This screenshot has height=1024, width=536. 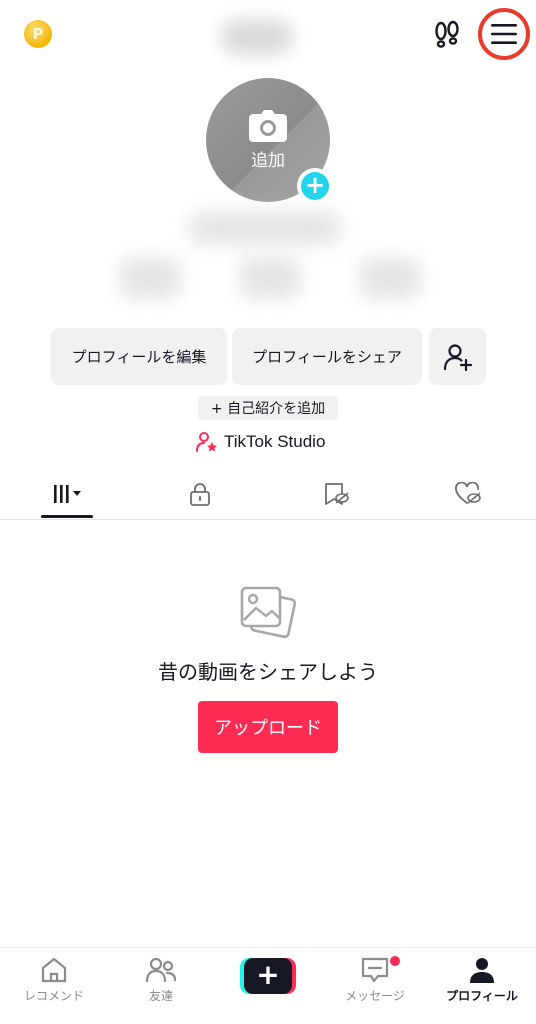 What do you see at coordinates (53, 996) in the screenshot?
I see `nav-home-label: レコメンド` at bounding box center [53, 996].